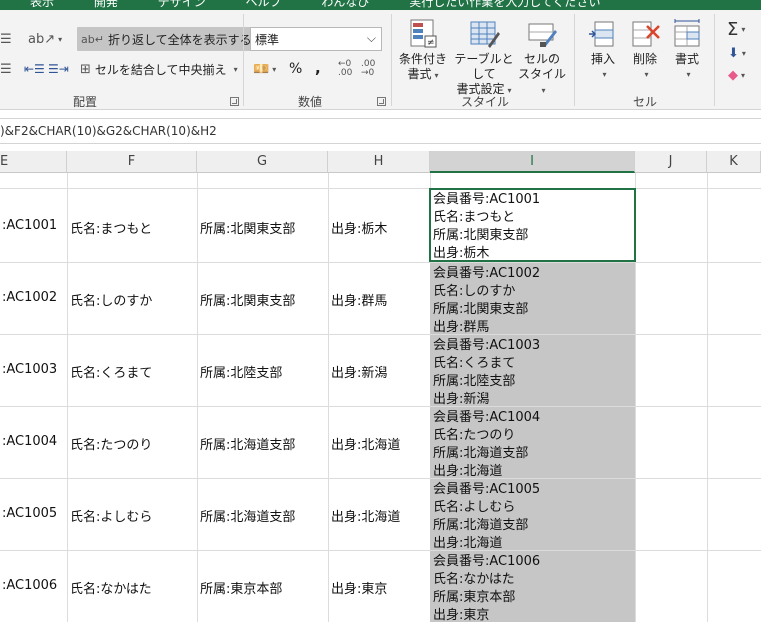 This screenshot has height=622, width=761. What do you see at coordinates (504, 4) in the screenshot?
I see `tell-me-search: 実行したい作業を入力してください` at bounding box center [504, 4].